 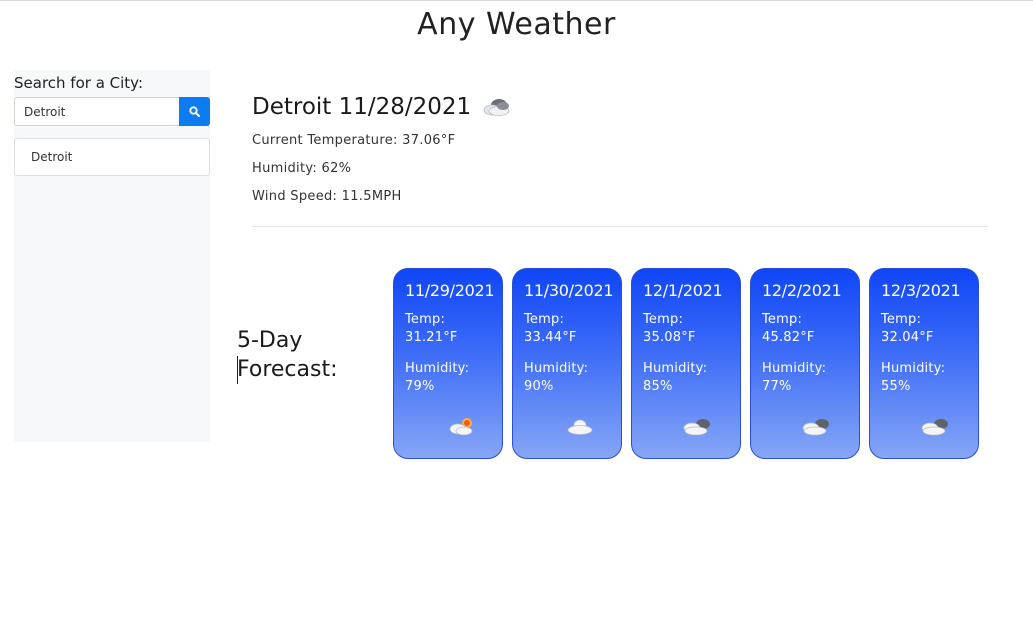 I want to click on current-weather-heading: Detroit 11/28/2021, so click(x=620, y=107).